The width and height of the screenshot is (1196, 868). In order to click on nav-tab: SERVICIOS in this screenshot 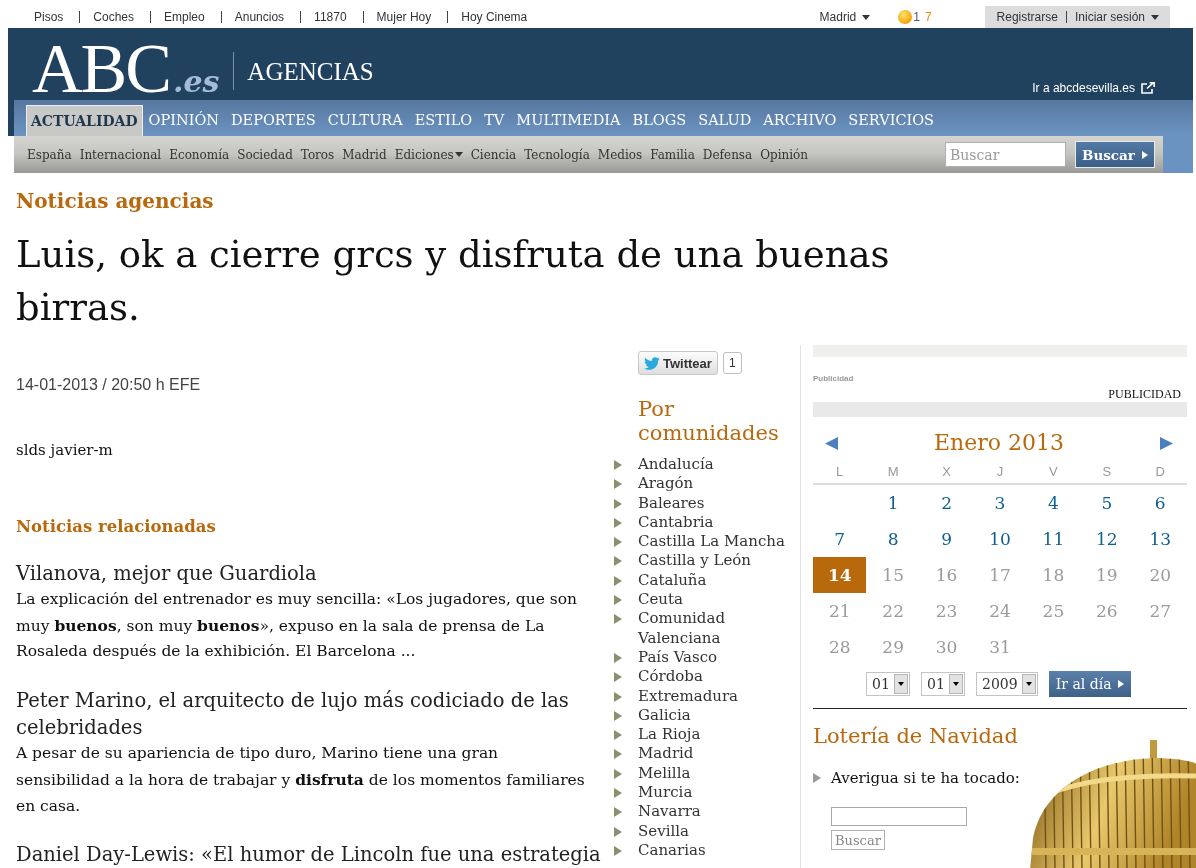, I will do `click(891, 120)`.